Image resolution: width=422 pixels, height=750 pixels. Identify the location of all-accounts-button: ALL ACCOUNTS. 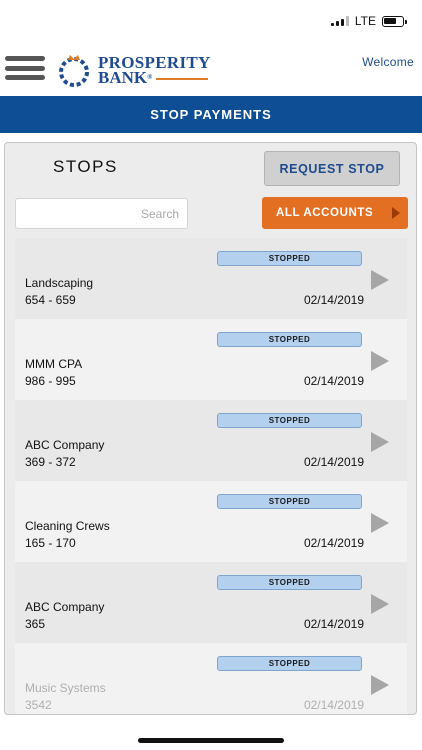
(335, 213).